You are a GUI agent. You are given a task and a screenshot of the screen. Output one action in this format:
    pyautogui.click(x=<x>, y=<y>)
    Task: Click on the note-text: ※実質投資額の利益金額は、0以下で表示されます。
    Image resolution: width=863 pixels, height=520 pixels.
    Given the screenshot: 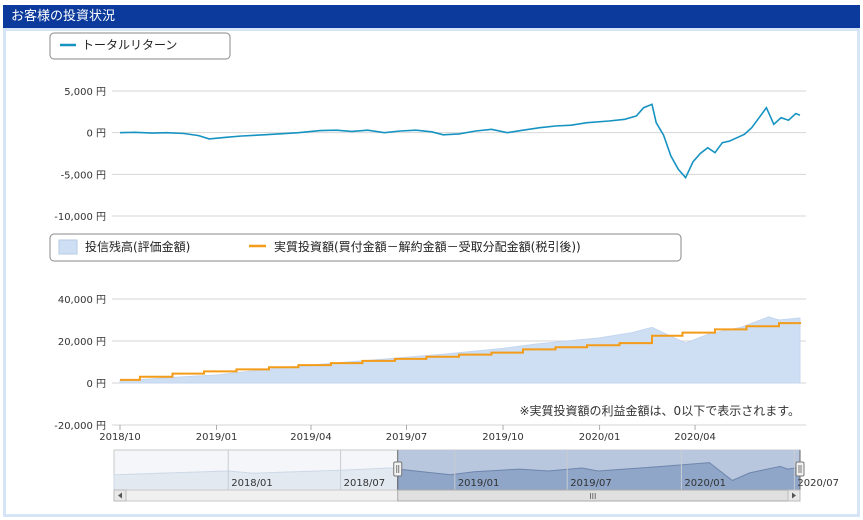 What is the action you would take?
    pyautogui.click(x=660, y=410)
    